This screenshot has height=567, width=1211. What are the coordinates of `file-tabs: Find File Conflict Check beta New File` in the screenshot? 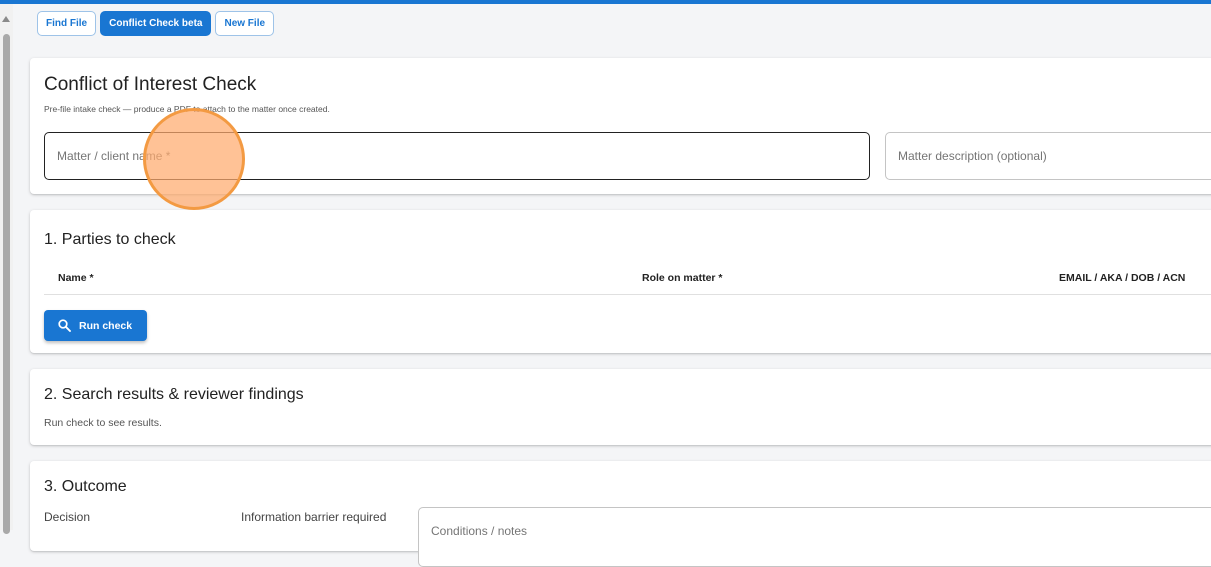 It's located at (156, 23).